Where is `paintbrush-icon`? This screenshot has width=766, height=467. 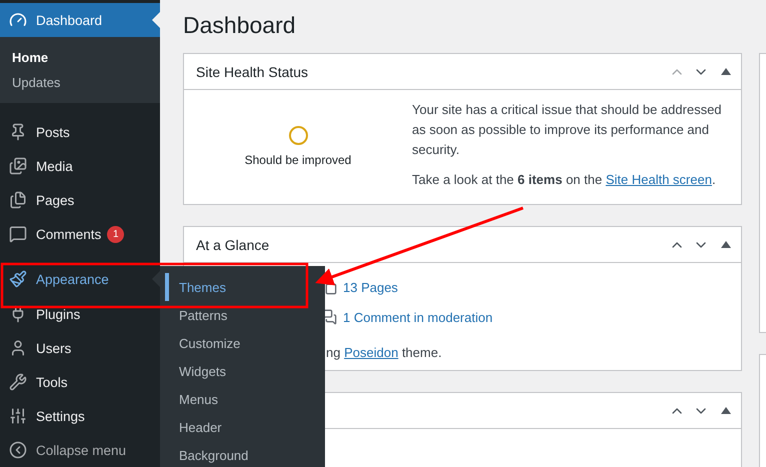
paintbrush-icon is located at coordinates (18, 279).